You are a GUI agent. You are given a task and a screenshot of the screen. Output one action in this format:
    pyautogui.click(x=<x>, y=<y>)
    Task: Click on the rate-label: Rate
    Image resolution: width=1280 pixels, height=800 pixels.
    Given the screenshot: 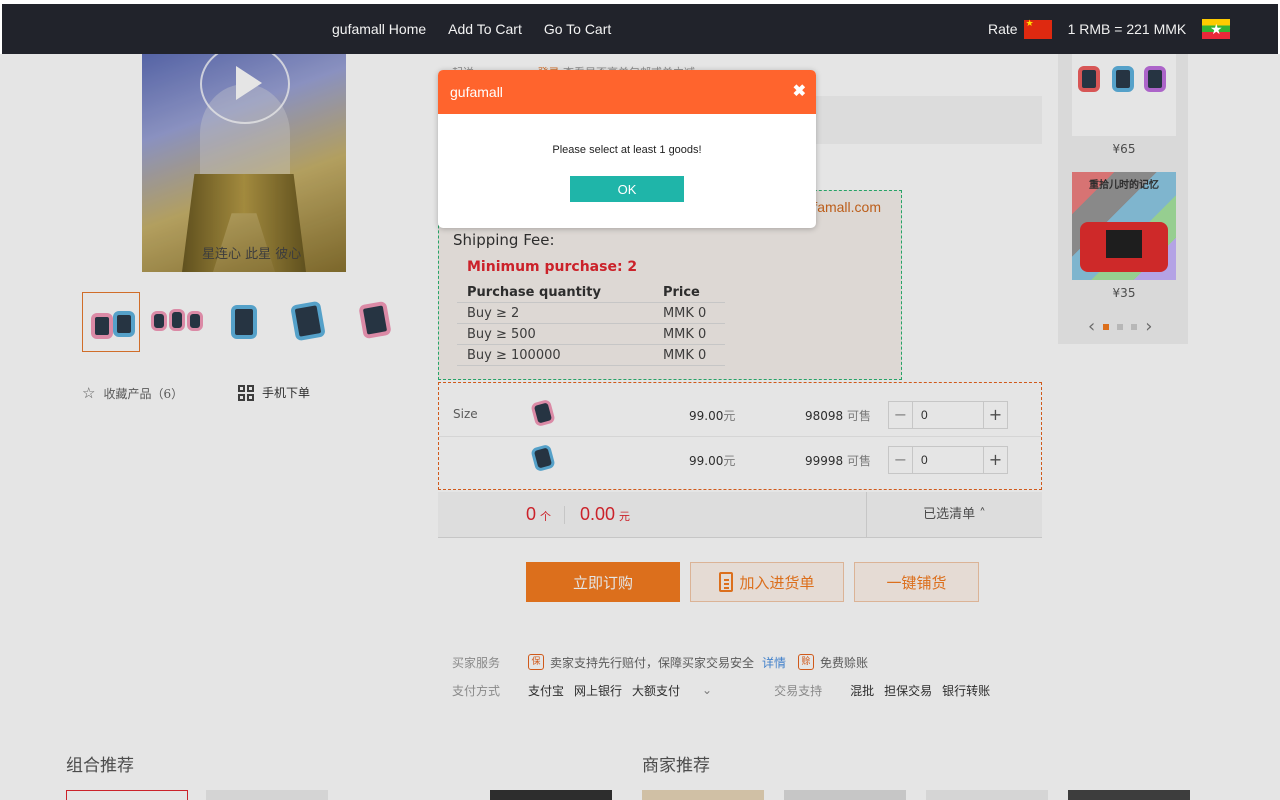 What is the action you would take?
    pyautogui.click(x=1003, y=29)
    